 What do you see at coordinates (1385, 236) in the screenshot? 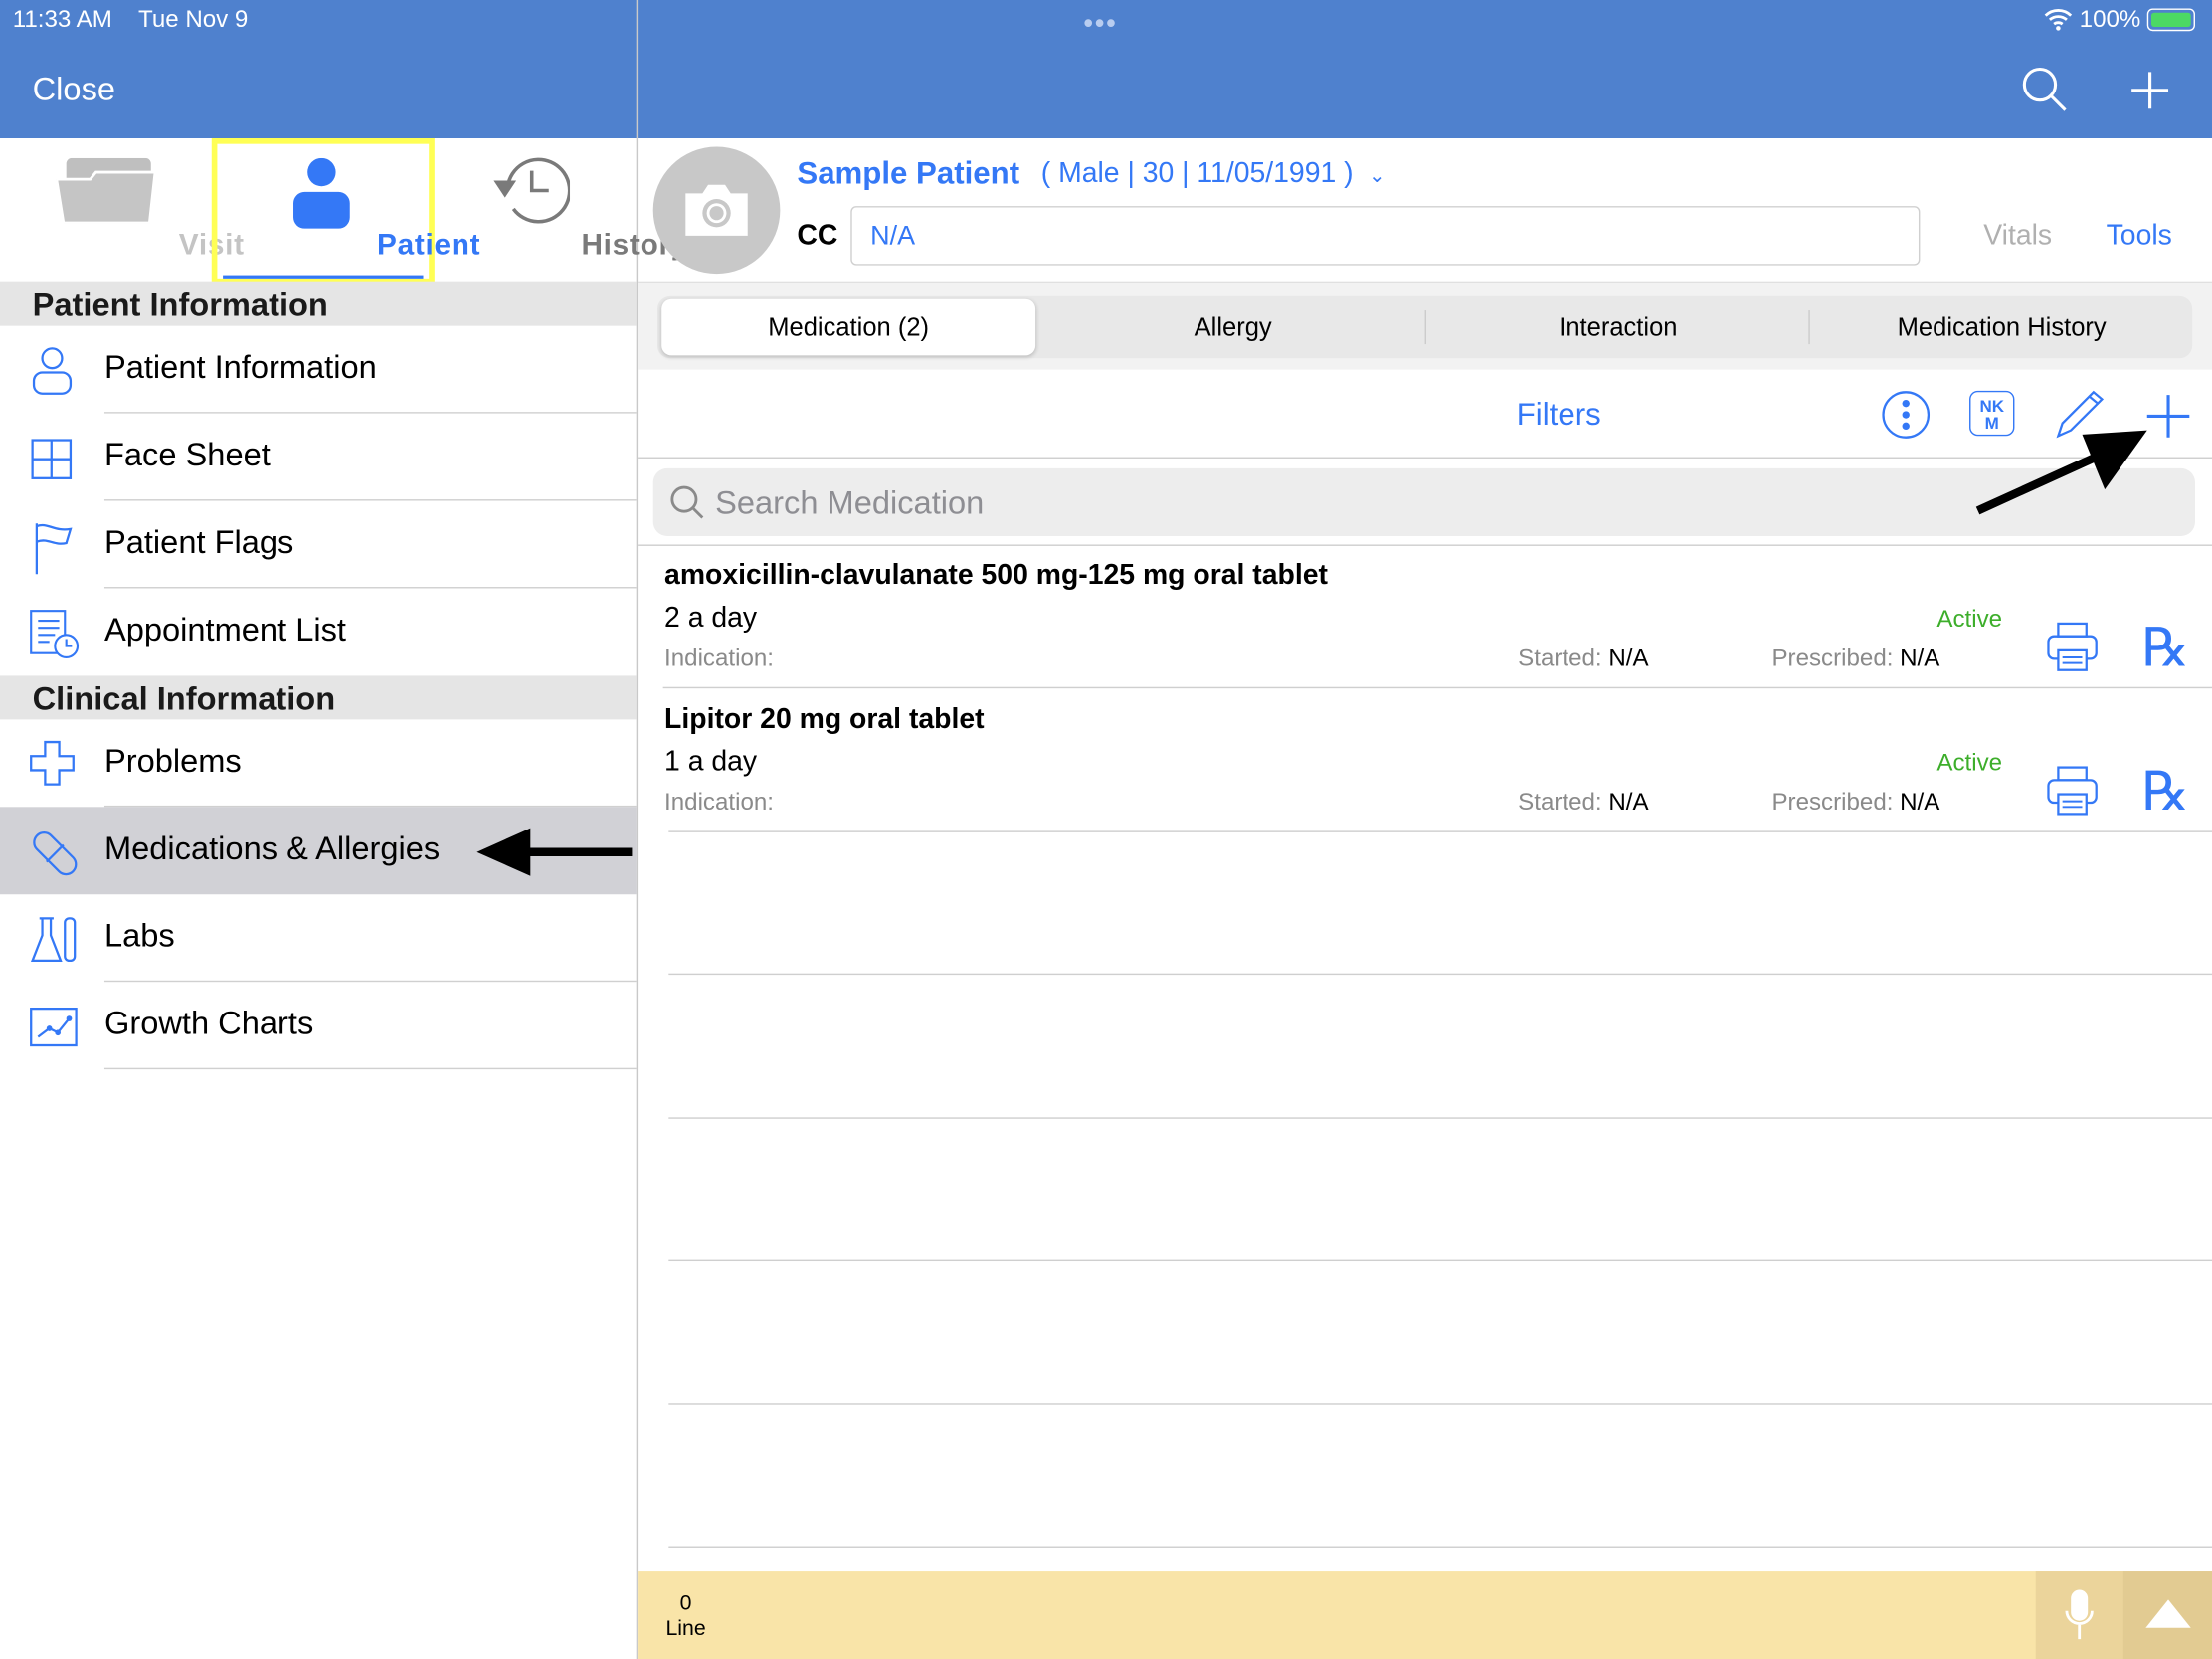
I see `cc-field: N/A` at bounding box center [1385, 236].